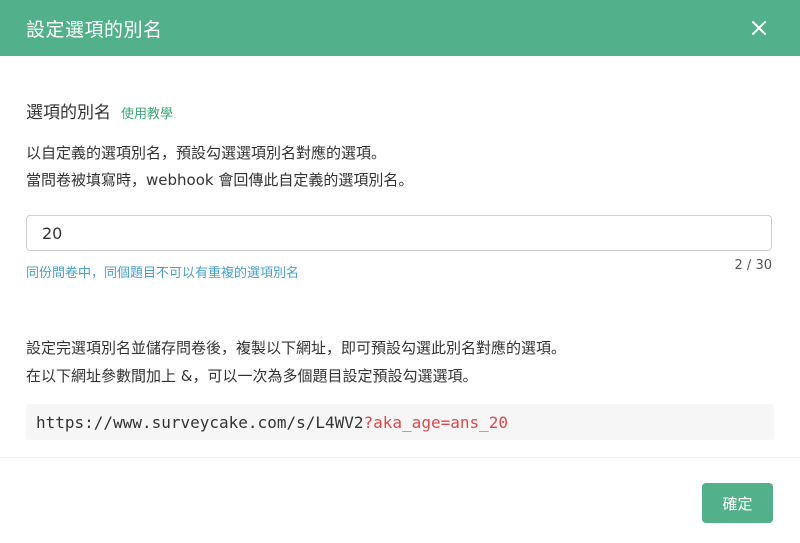 Image resolution: width=800 pixels, height=543 pixels. I want to click on close-button, so click(759, 28).